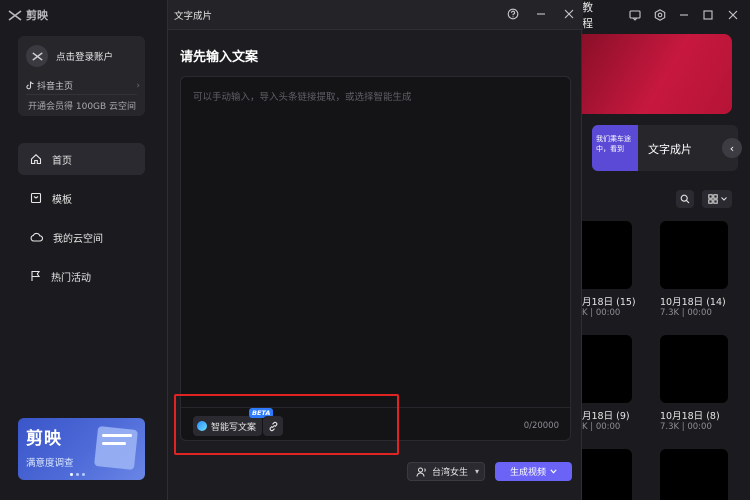 This screenshot has height=500, width=750. I want to click on minimize-icon, so click(684, 15).